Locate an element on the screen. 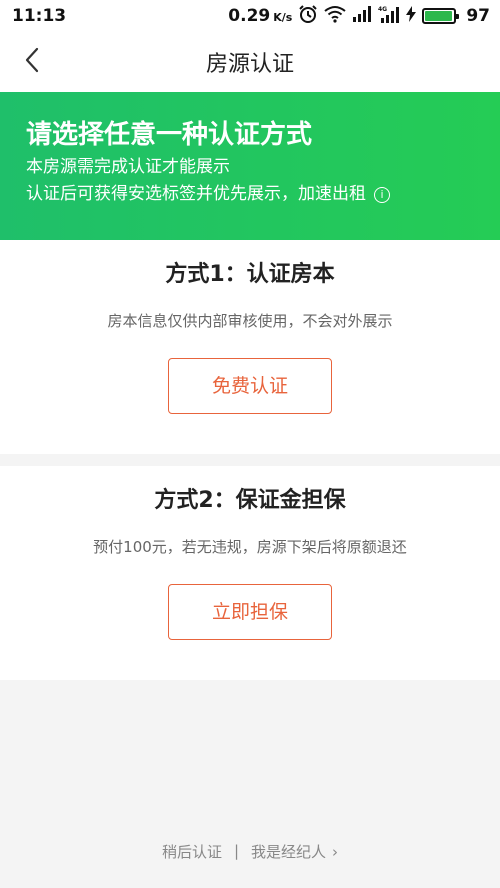 The height and width of the screenshot is (888, 500). status-time: 11:13 is located at coordinates (39, 16).